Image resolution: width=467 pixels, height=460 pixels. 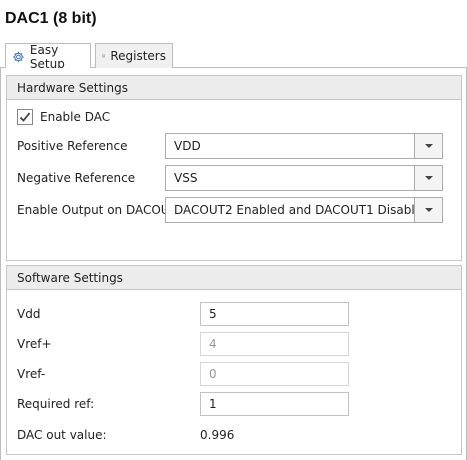 I want to click on output-value: DACOUT2 Enabled and DACOUT1 Disabled, so click(x=302, y=210).